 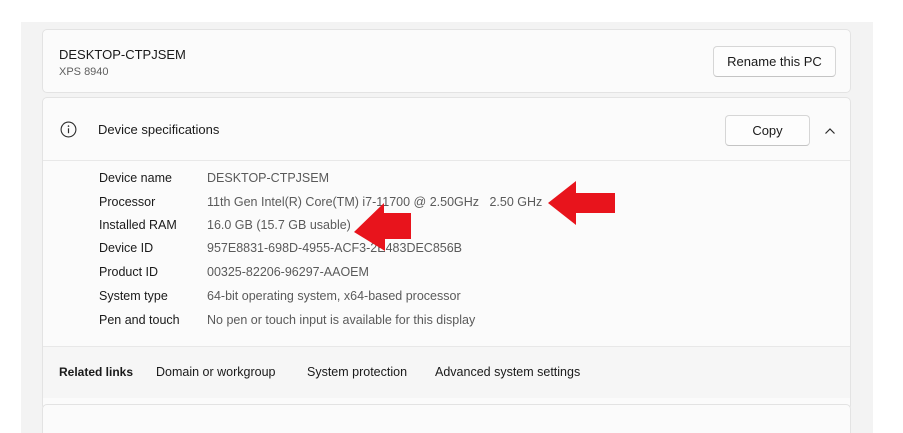 I want to click on spec-value: DESKTOP-CTPJSEM, so click(x=268, y=178).